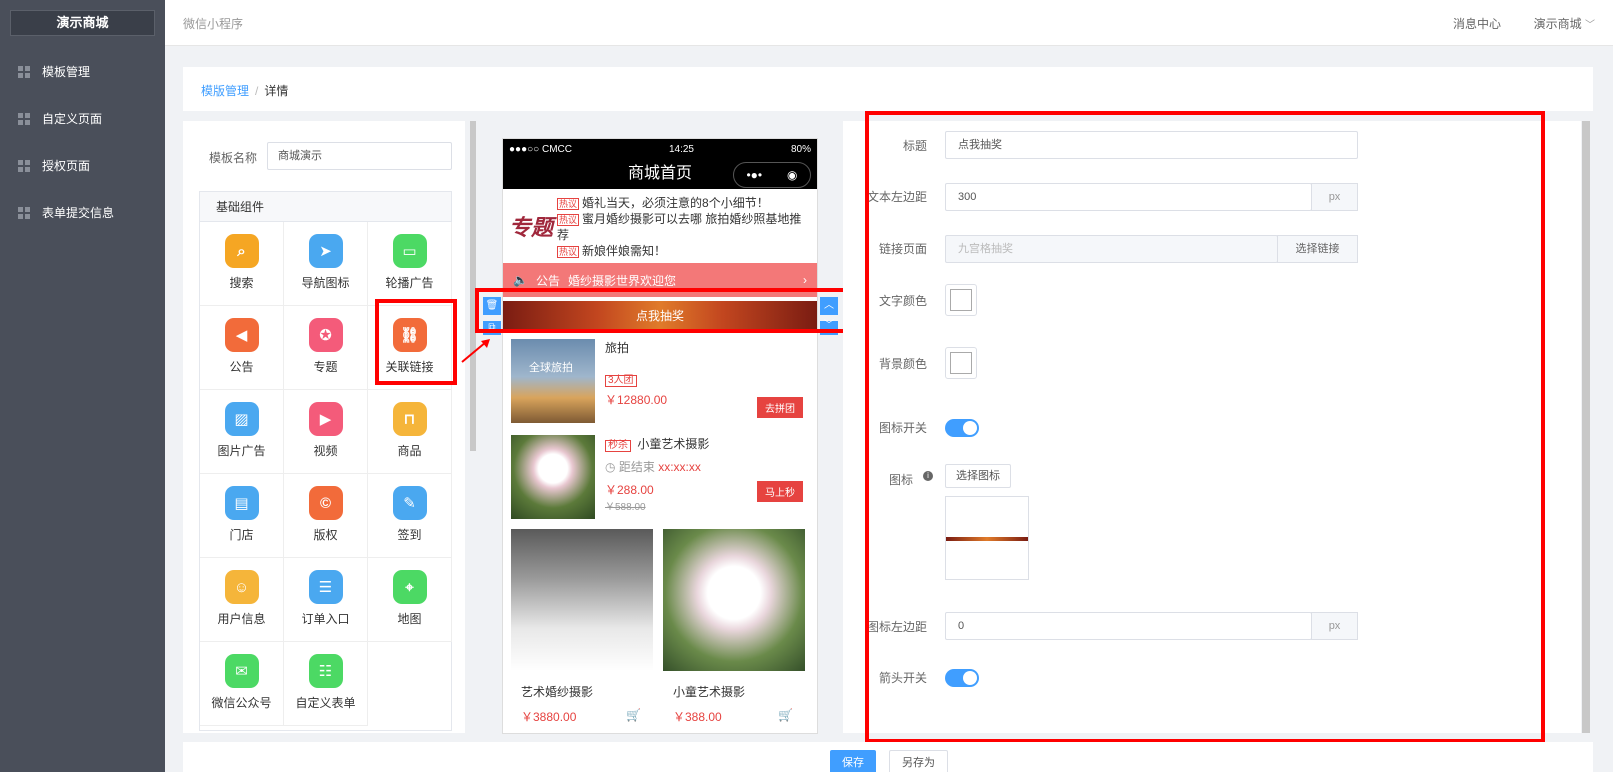  What do you see at coordinates (675, 203) in the screenshot?
I see `topic-text: 婚礼当天，必须注意的8个小细节！` at bounding box center [675, 203].